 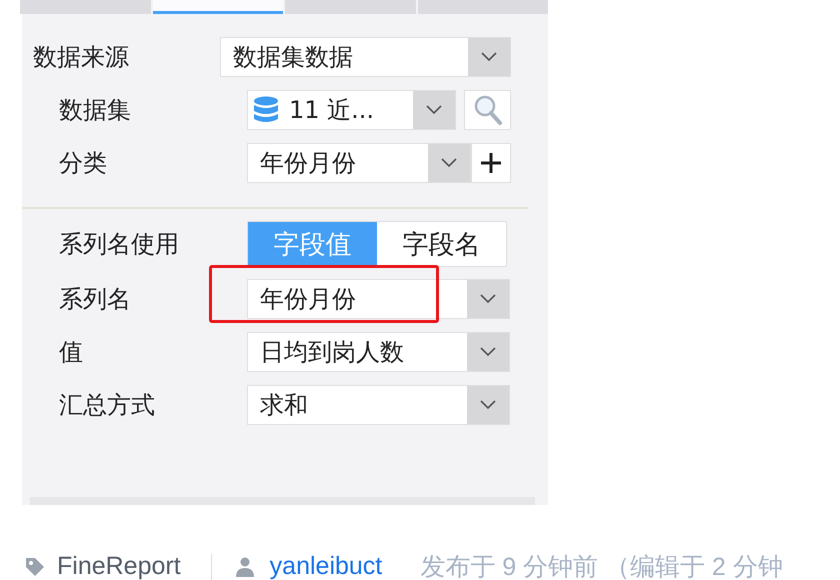 I want to click on field-label: 数据来源, so click(x=81, y=57).